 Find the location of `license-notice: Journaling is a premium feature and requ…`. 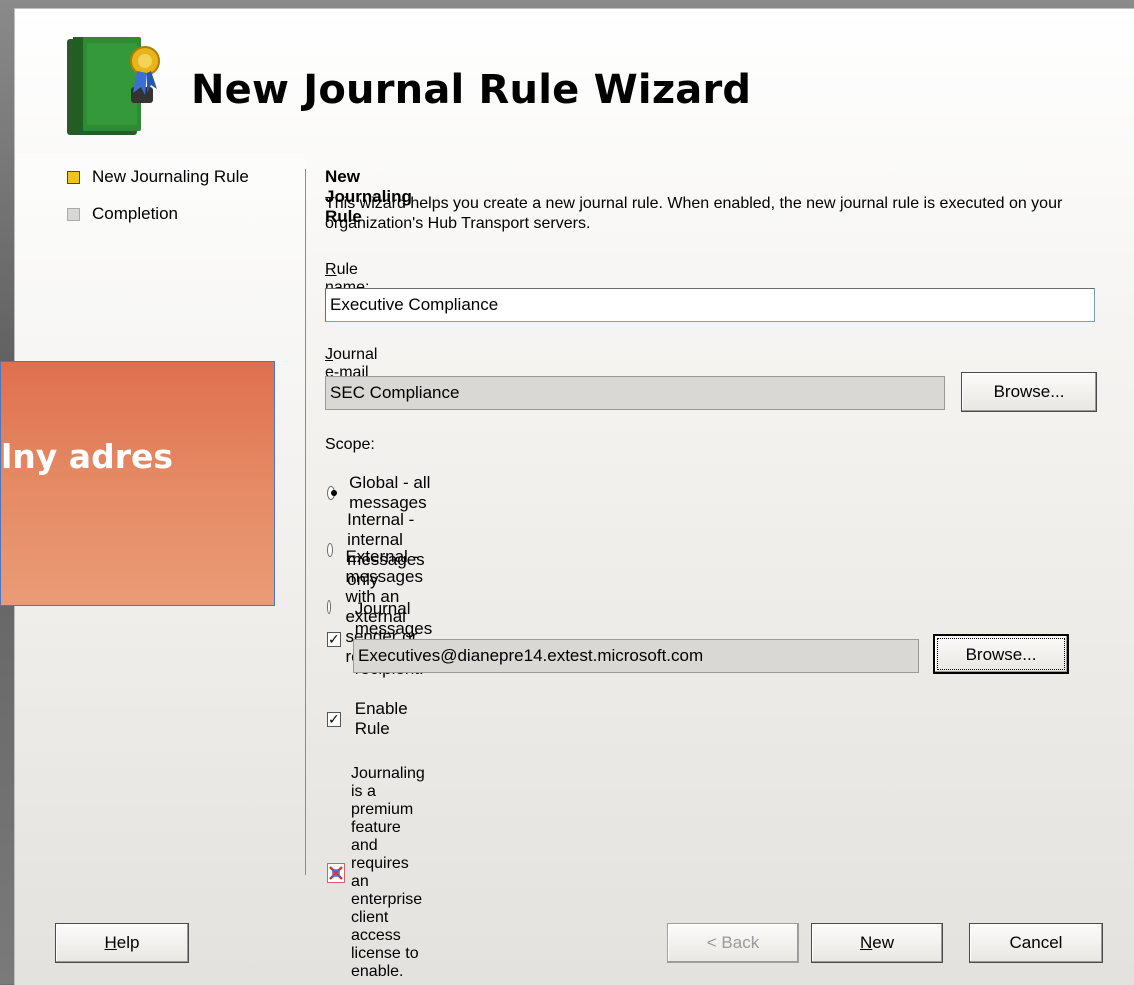

license-notice: Journaling is a premium feature and requ… is located at coordinates (377, 873).